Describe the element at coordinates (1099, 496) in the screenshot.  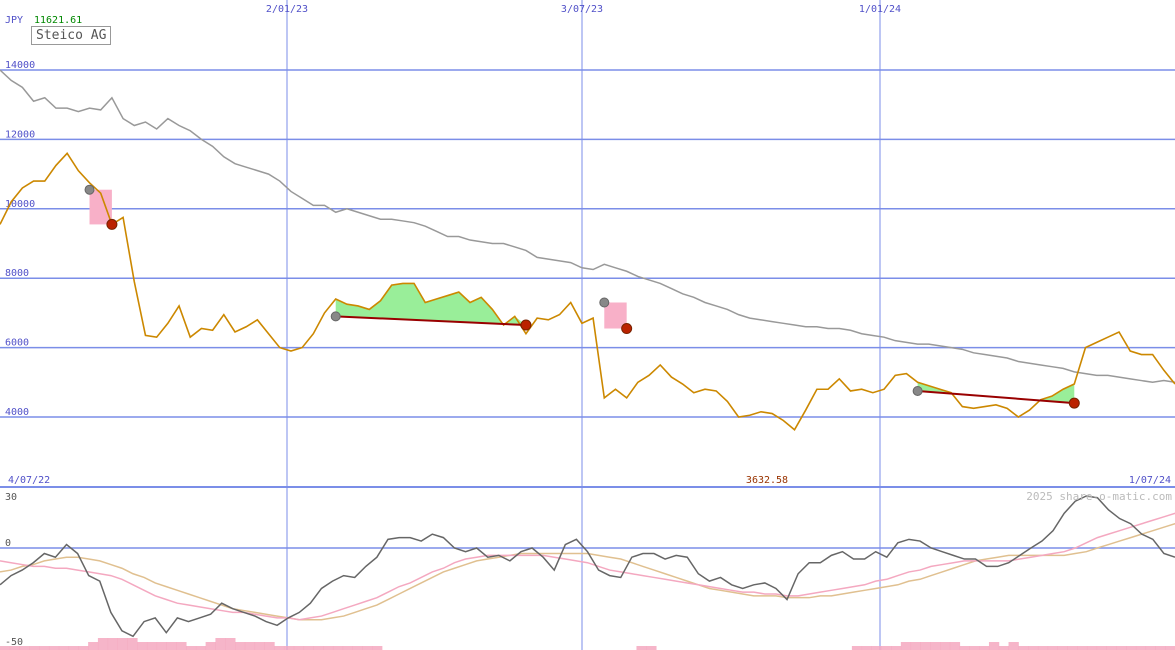
I see `watermark: 2025 share-o-matic.com` at that location.